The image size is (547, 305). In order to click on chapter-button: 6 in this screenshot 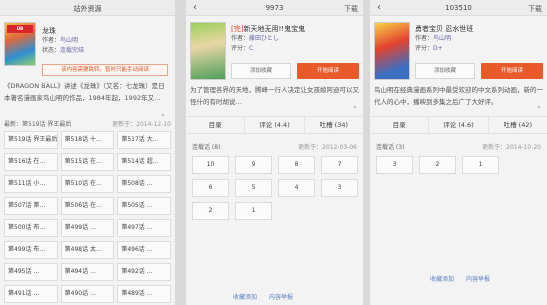, I will do `click(210, 188)`.